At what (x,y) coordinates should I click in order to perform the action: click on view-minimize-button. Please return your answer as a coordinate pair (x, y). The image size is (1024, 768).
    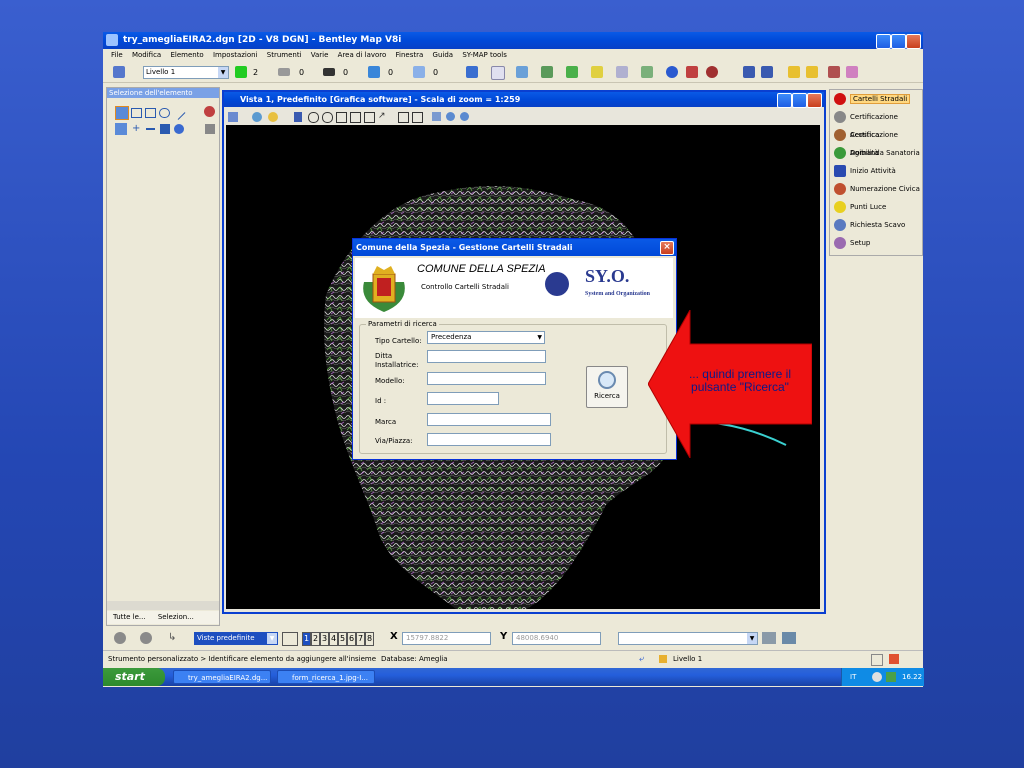
    Looking at the image, I should click on (784, 100).